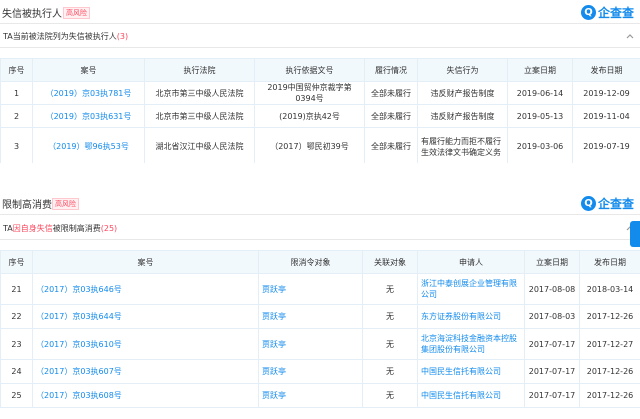  What do you see at coordinates (16, 289) in the screenshot?
I see `row-number: 21` at bounding box center [16, 289].